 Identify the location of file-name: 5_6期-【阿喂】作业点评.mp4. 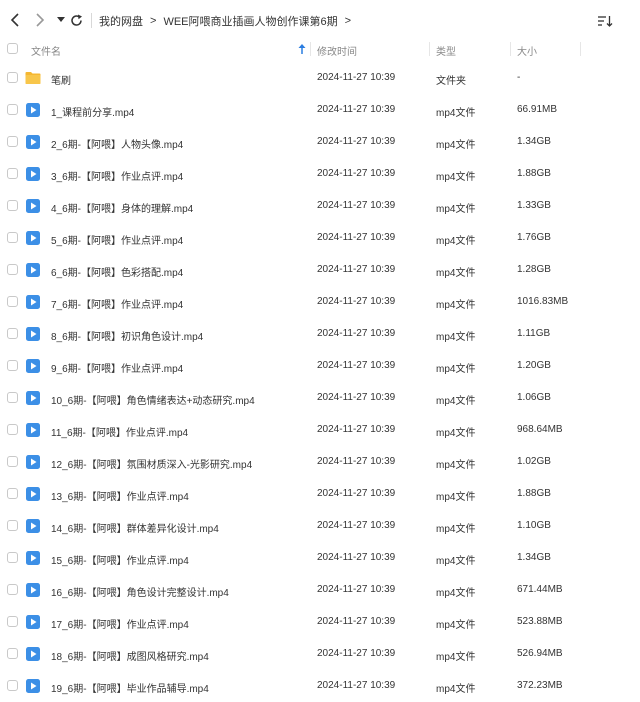
(117, 239).